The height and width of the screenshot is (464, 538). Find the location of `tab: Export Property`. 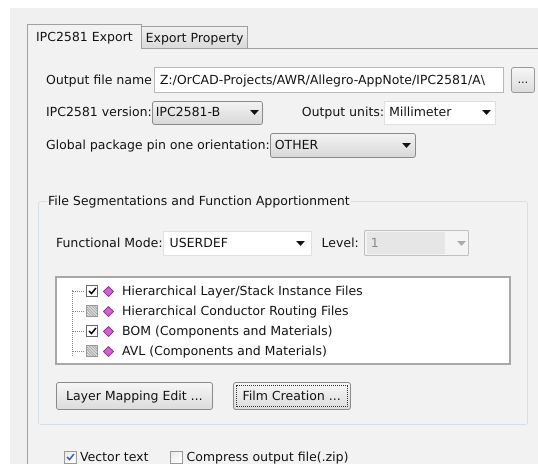

tab: Export Property is located at coordinates (195, 37).